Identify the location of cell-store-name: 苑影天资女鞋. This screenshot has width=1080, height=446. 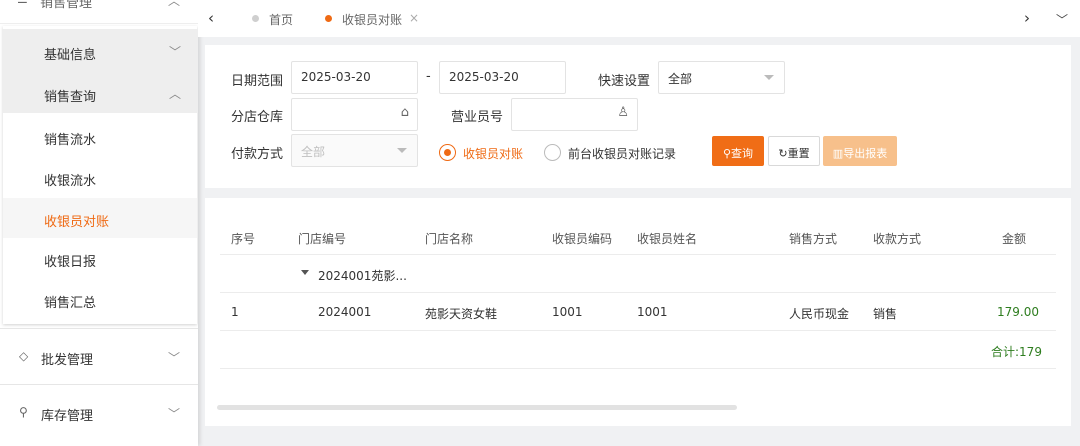
(461, 314).